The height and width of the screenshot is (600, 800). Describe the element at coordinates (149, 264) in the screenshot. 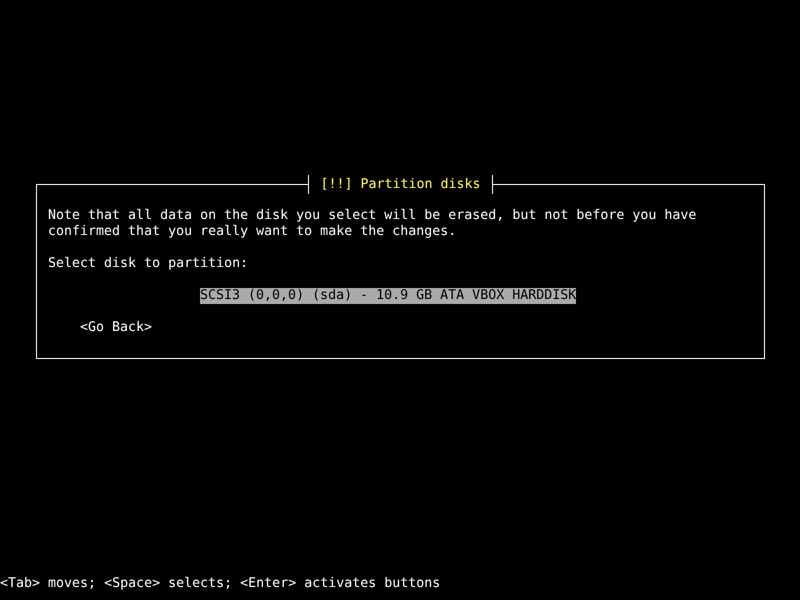

I see `disk-prompt: Select disk to partition:` at that location.